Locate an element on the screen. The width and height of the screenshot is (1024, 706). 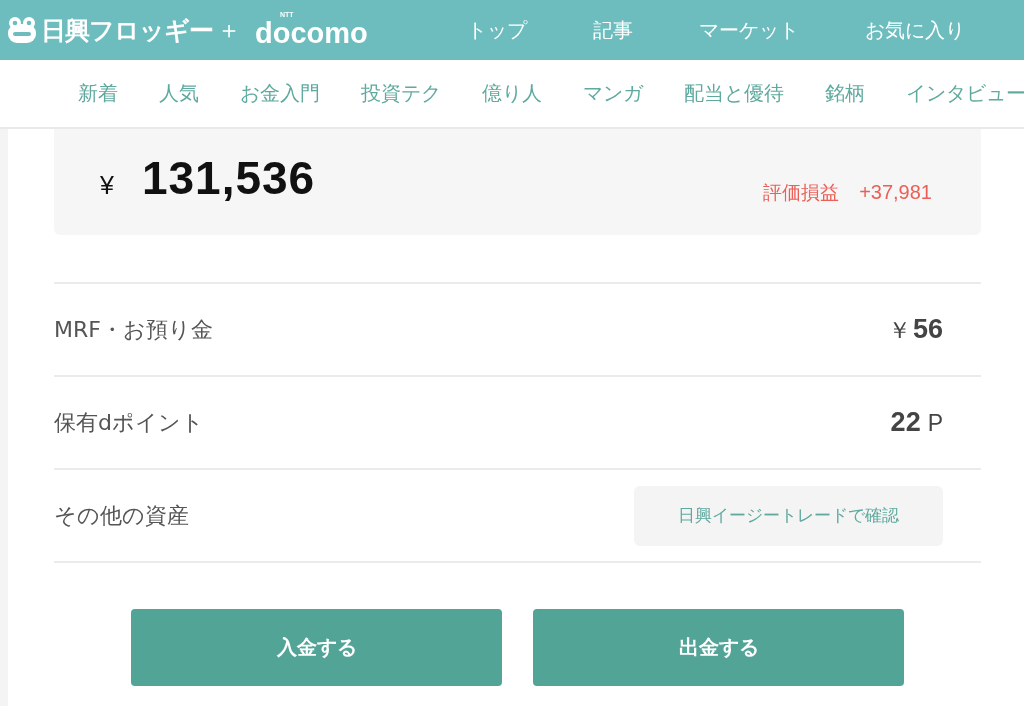
gain-value: +37,981 is located at coordinates (895, 192).